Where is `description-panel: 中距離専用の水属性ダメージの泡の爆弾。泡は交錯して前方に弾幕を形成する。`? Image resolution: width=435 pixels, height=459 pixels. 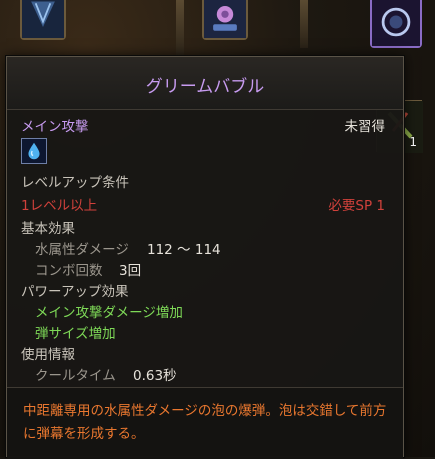
description-panel: 中距離専用の水属性ダメージの泡の爆弾。泡は交錯して前方に弾幕を形成する。 is located at coordinates (205, 423).